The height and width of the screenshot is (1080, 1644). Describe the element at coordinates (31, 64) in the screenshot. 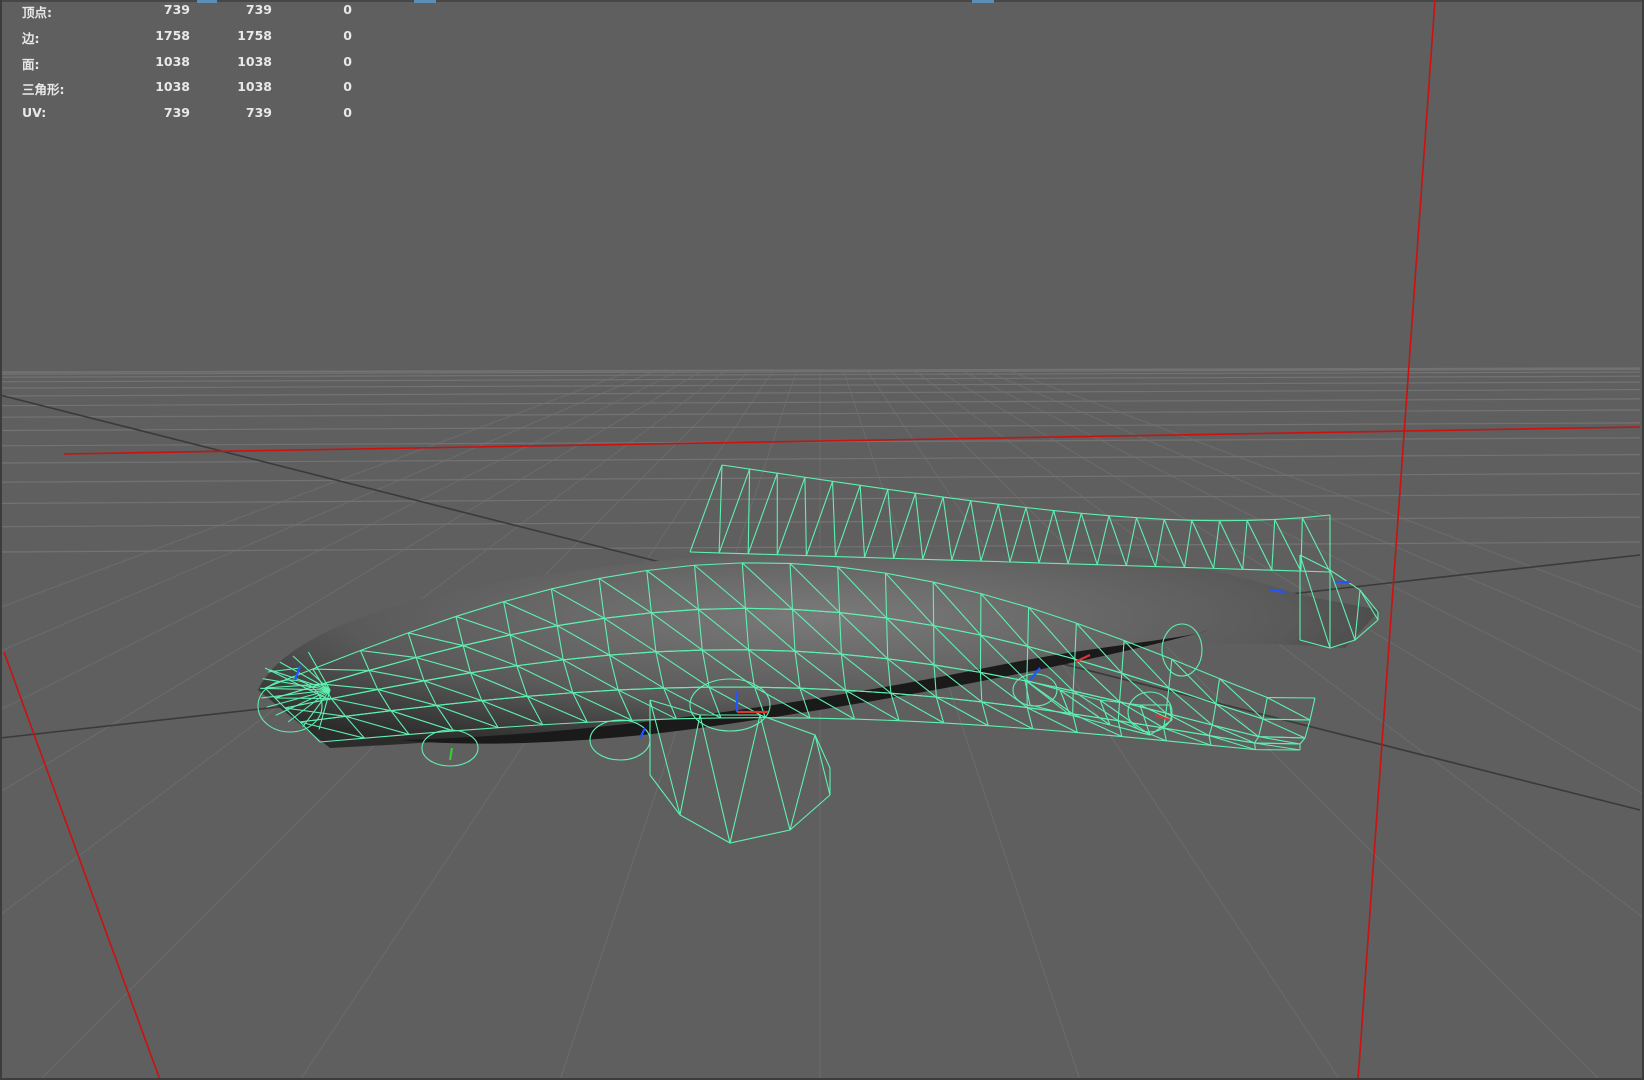

I see `hud-label: 面:` at that location.